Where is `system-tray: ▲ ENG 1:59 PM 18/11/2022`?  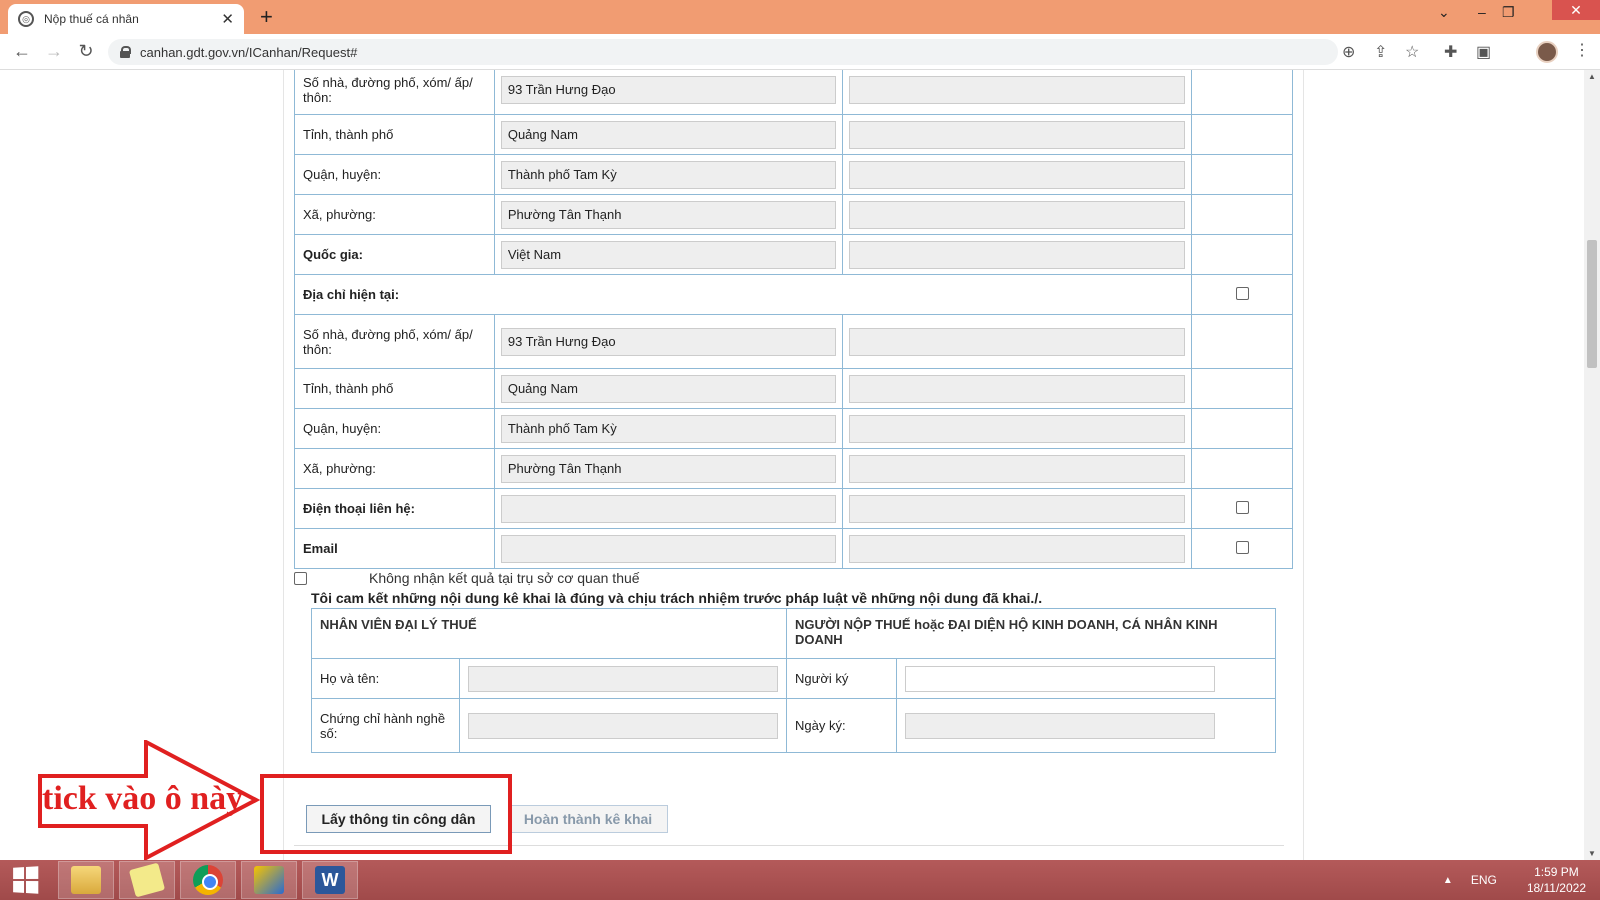
system-tray: ▲ ENG 1:59 PM 18/11/2022 is located at coordinates (1514, 880).